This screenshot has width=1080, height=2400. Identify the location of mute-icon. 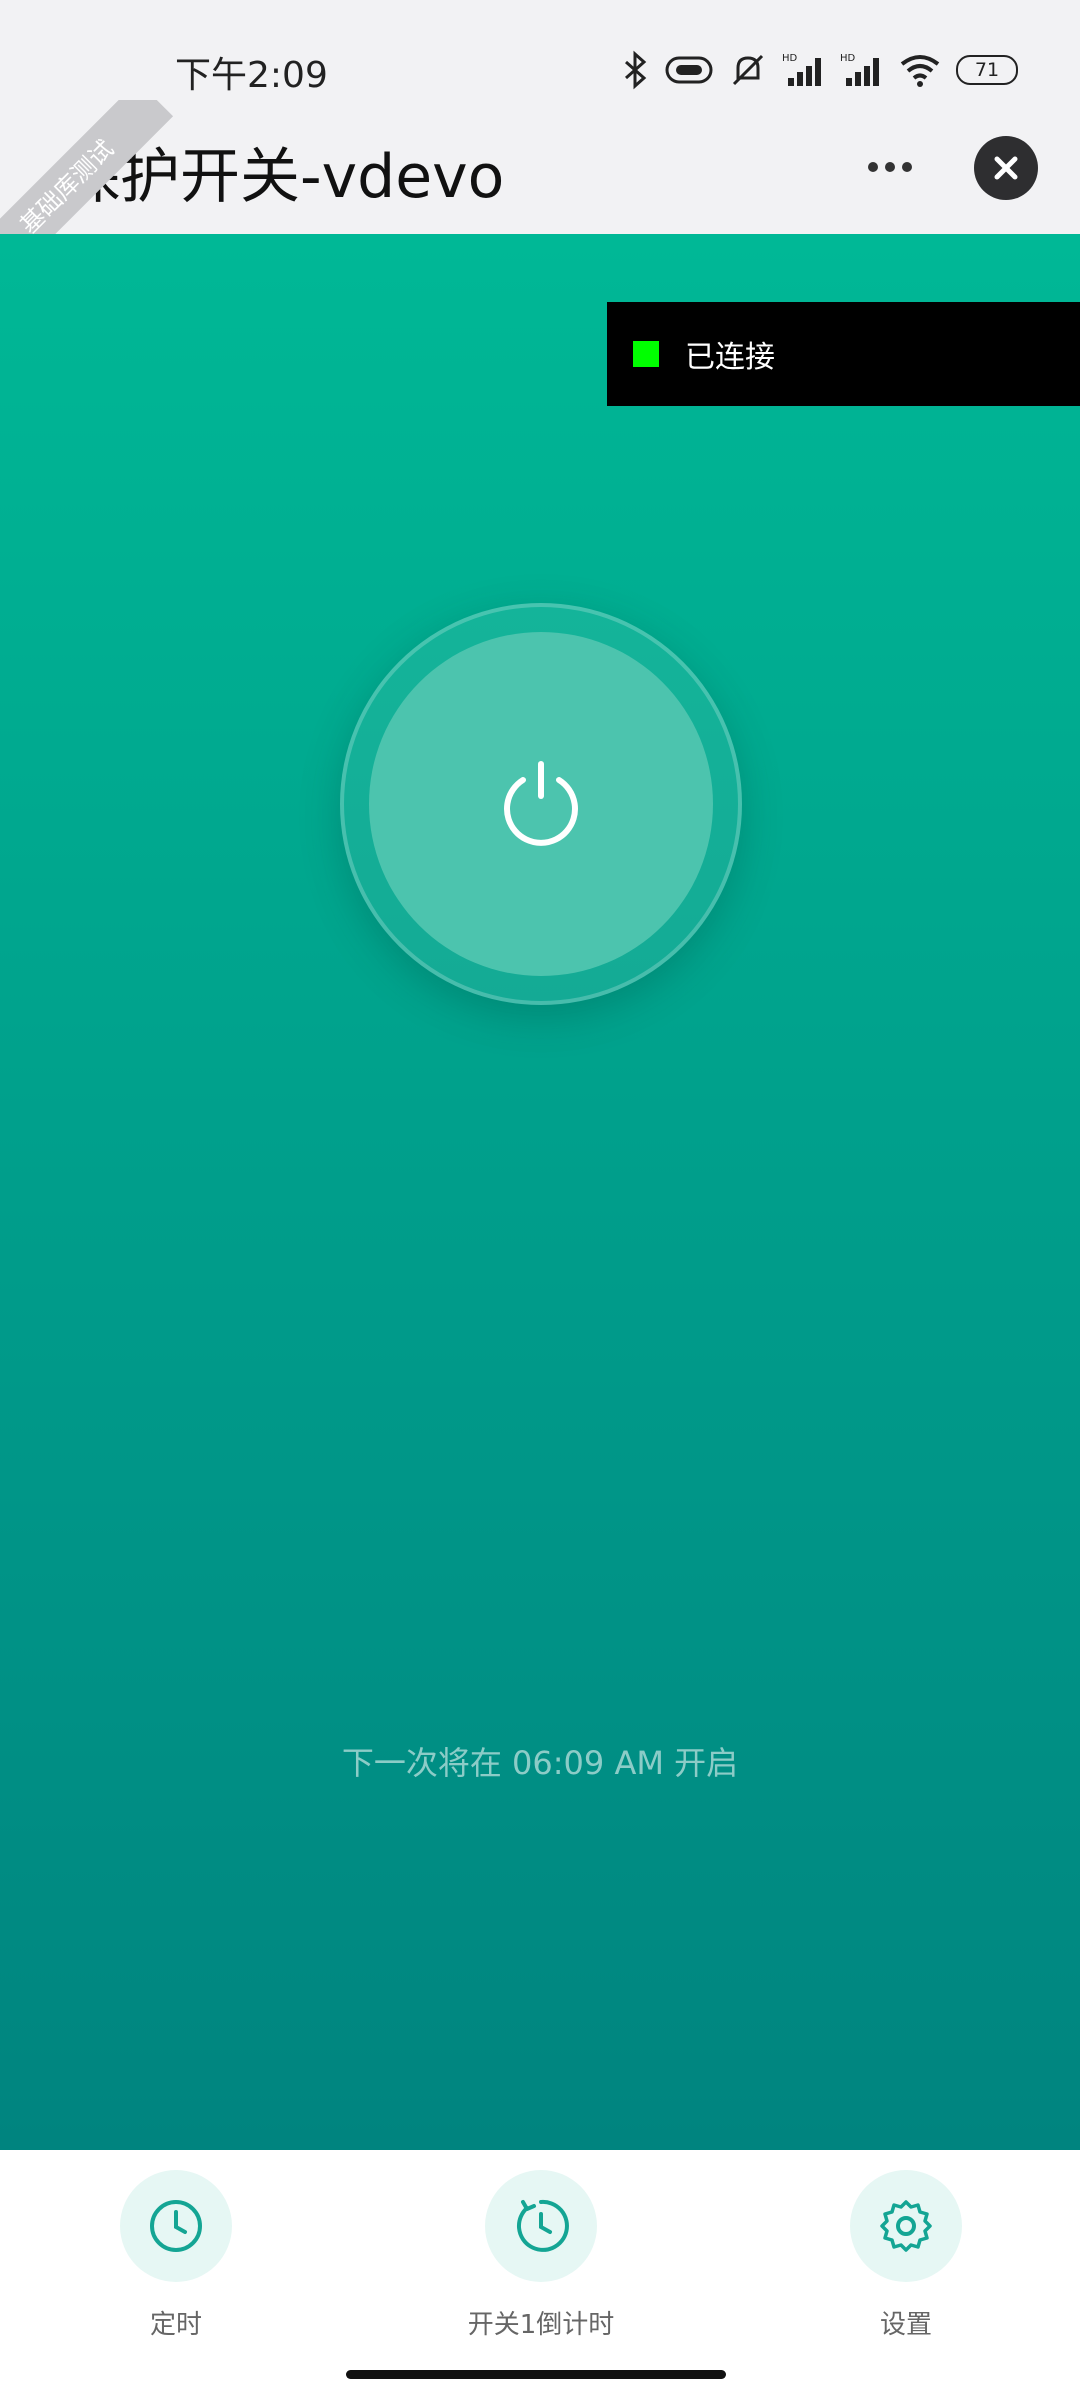
(748, 70).